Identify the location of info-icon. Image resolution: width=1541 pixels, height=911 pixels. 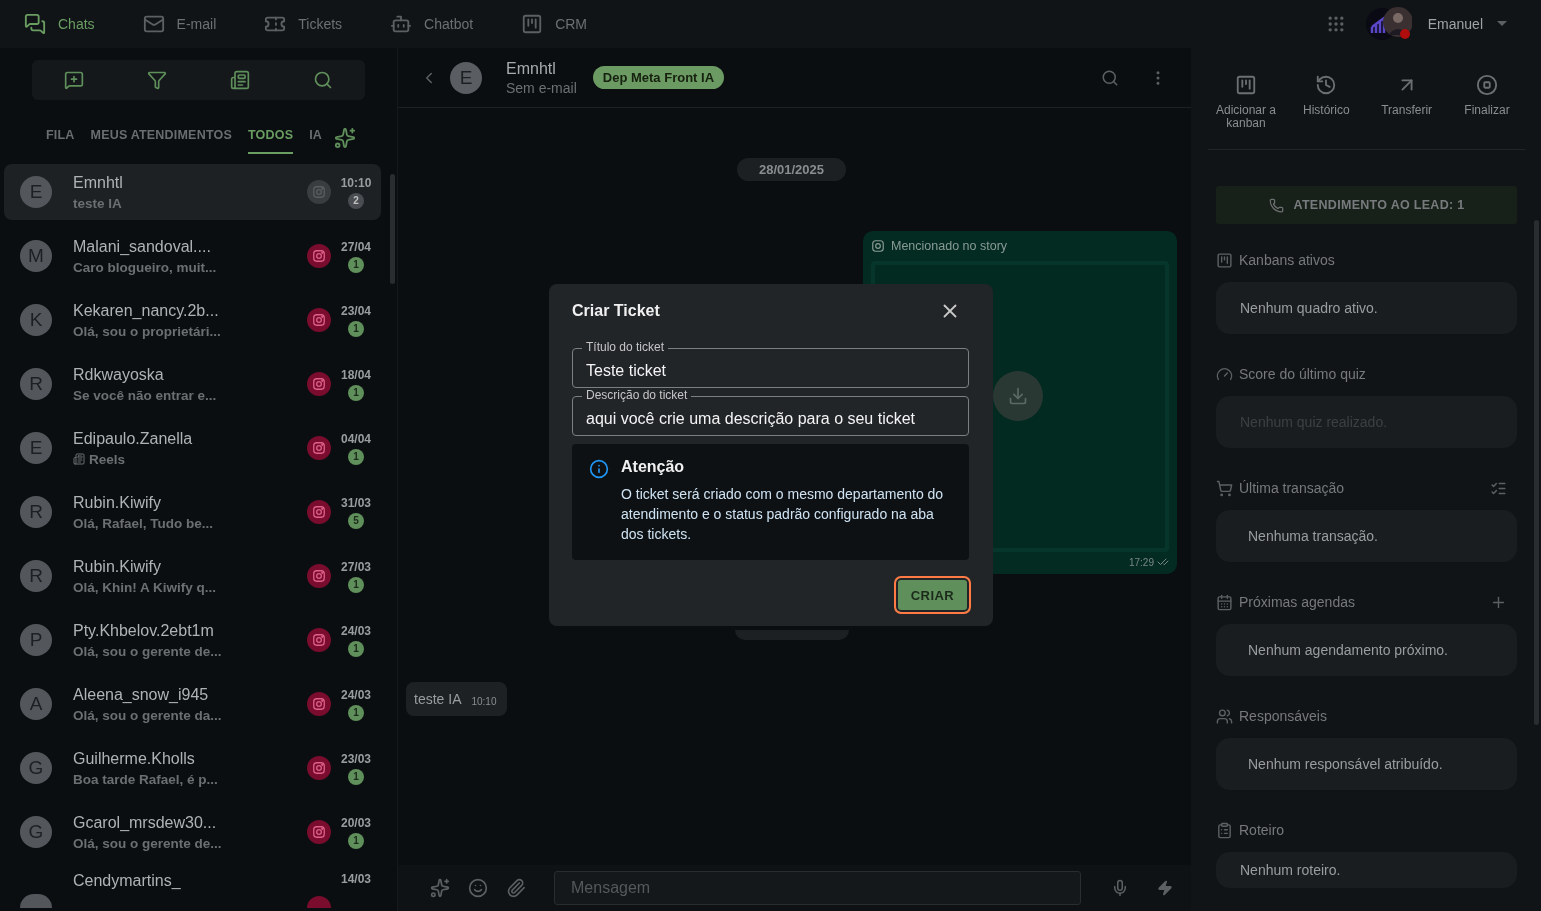
(599, 469).